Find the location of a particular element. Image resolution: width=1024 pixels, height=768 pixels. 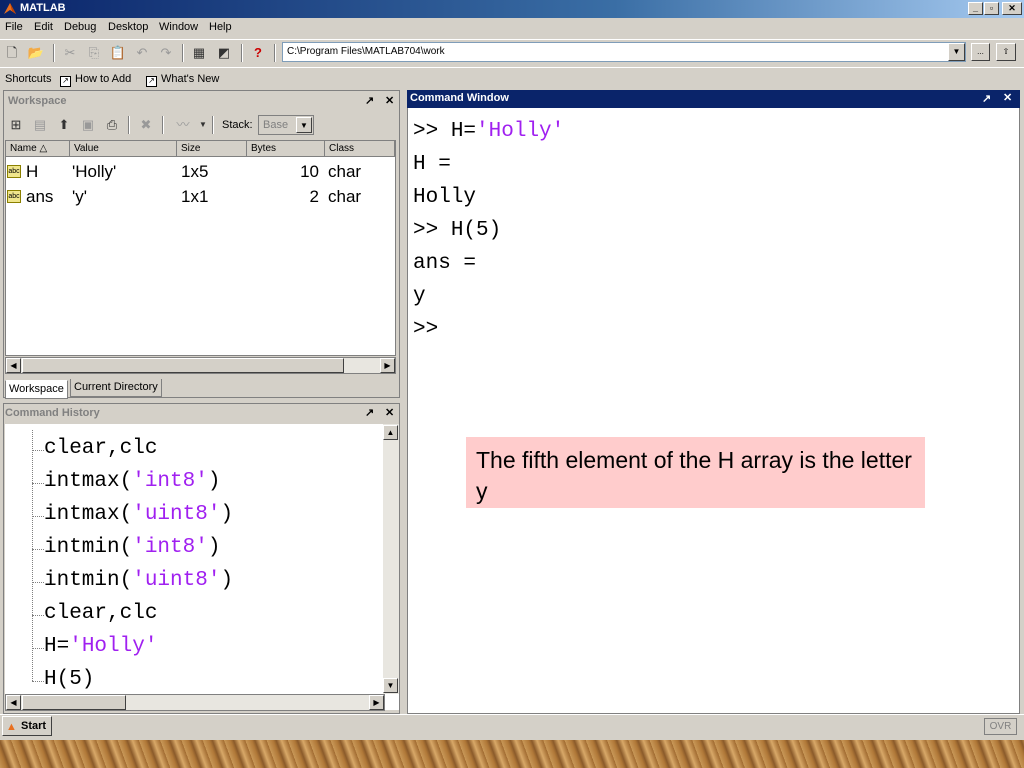

command-code: H(5) is located at coordinates (476, 230).